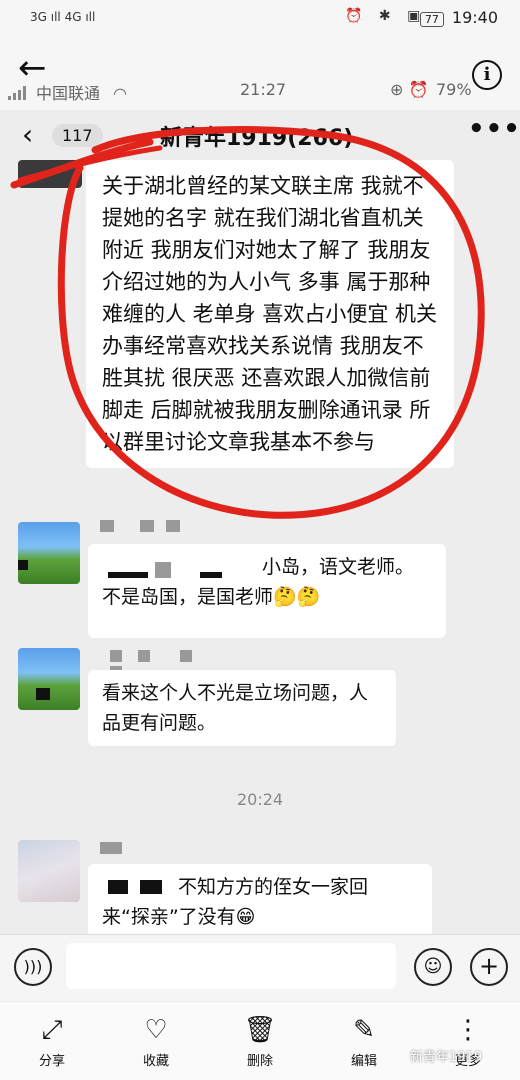 This screenshot has width=520, height=1080. I want to click on voice-icon: ))), so click(33, 967).